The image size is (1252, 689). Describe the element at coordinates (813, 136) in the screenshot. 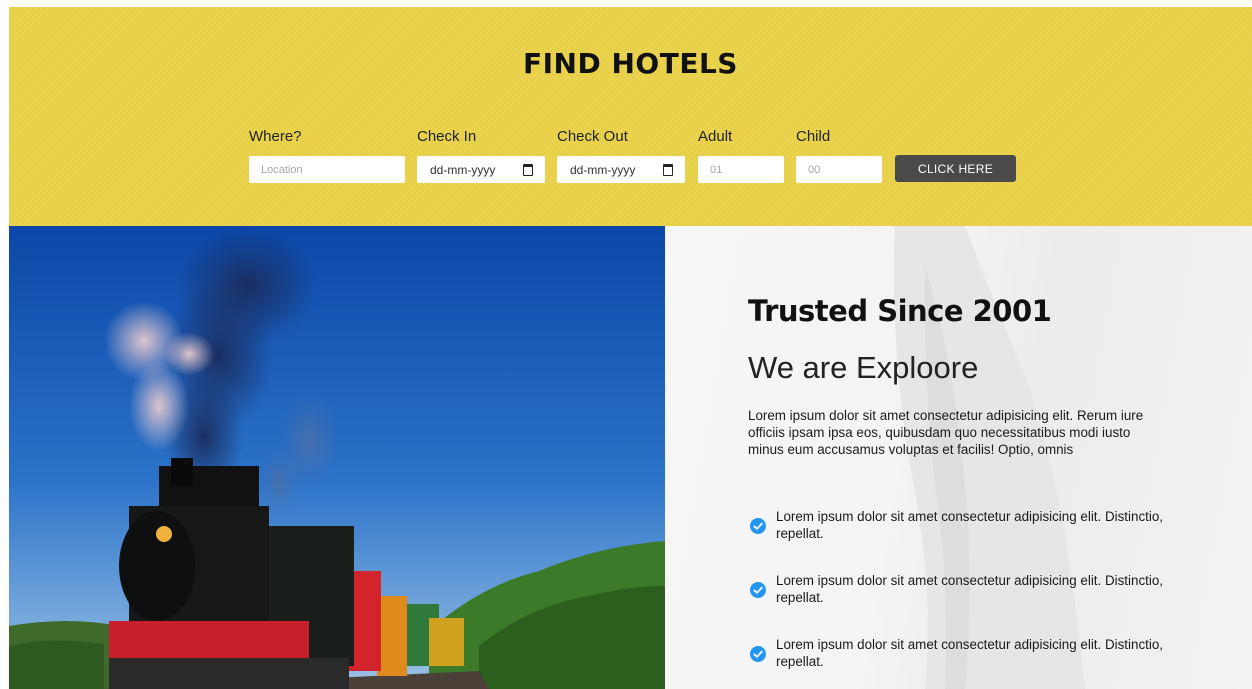

I see `child-label: Child` at that location.